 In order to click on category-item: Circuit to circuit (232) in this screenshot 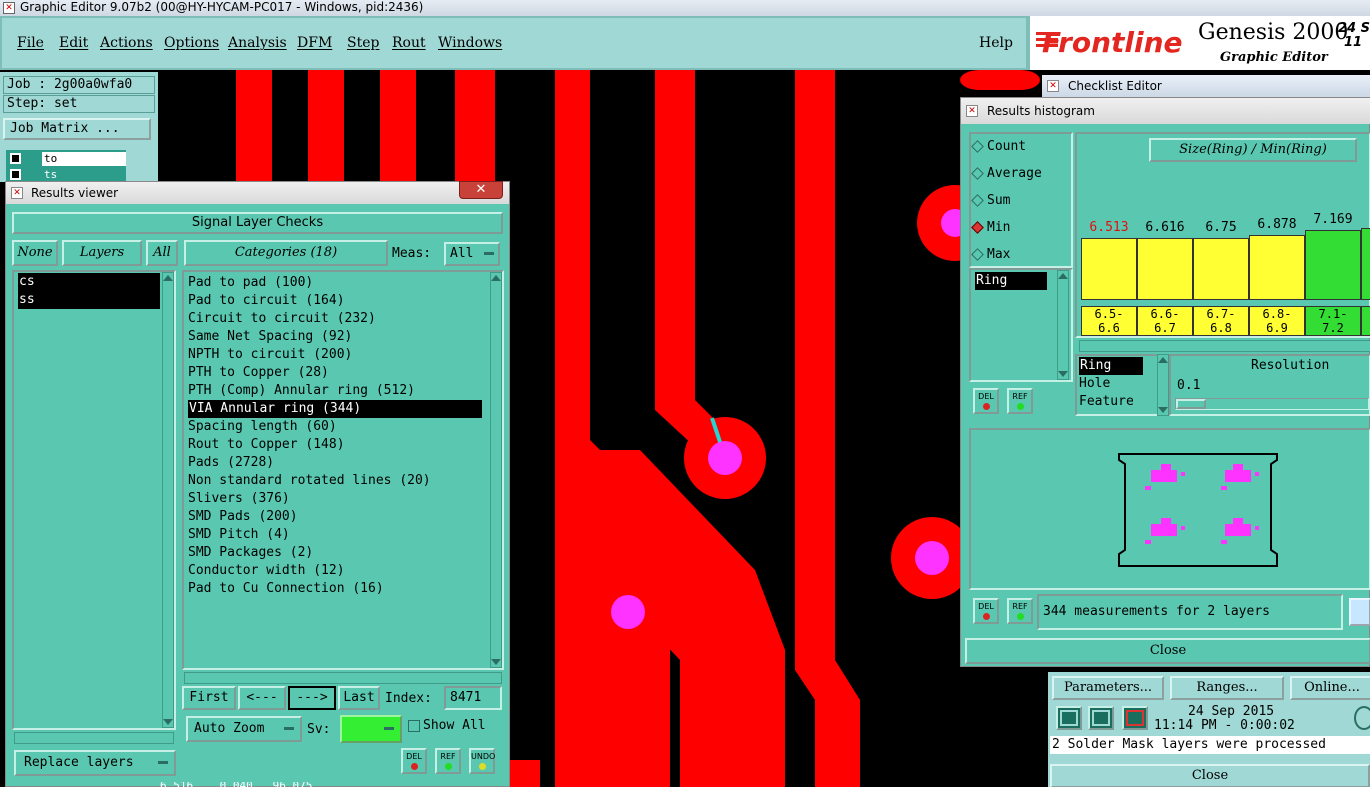, I will do `click(282, 319)`.